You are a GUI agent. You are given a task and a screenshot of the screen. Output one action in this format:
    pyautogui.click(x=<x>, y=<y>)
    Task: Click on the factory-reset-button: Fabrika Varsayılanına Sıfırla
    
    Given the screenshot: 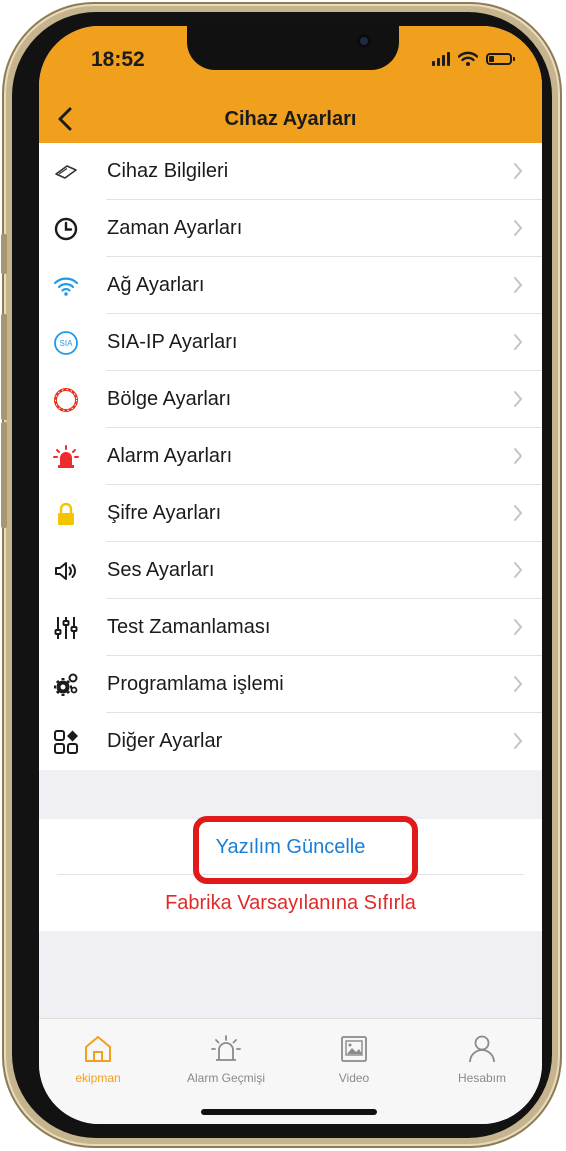 What is the action you would take?
    pyautogui.click(x=290, y=903)
    